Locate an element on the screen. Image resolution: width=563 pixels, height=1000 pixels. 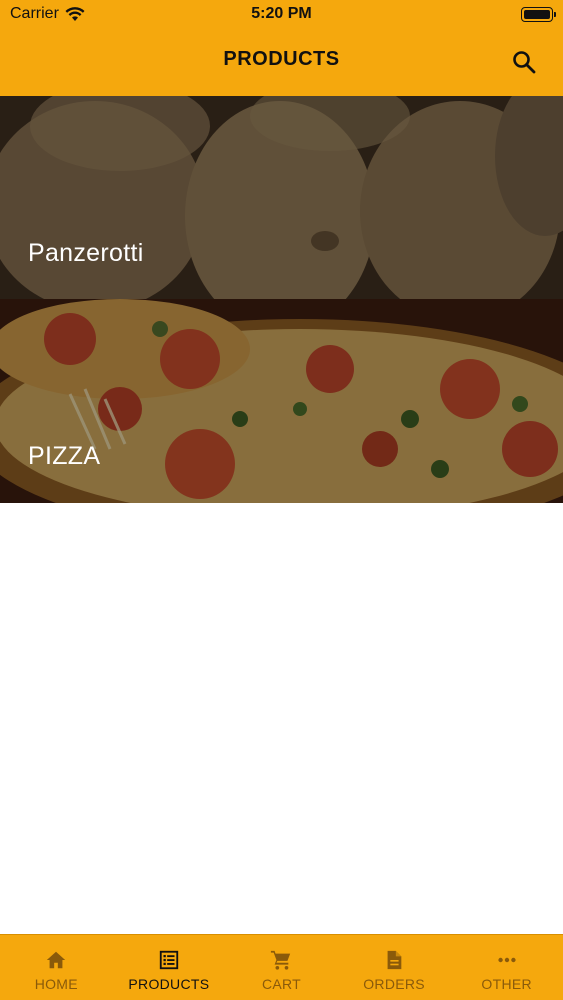
tab-orders: ORDERS is located at coordinates (394, 967).